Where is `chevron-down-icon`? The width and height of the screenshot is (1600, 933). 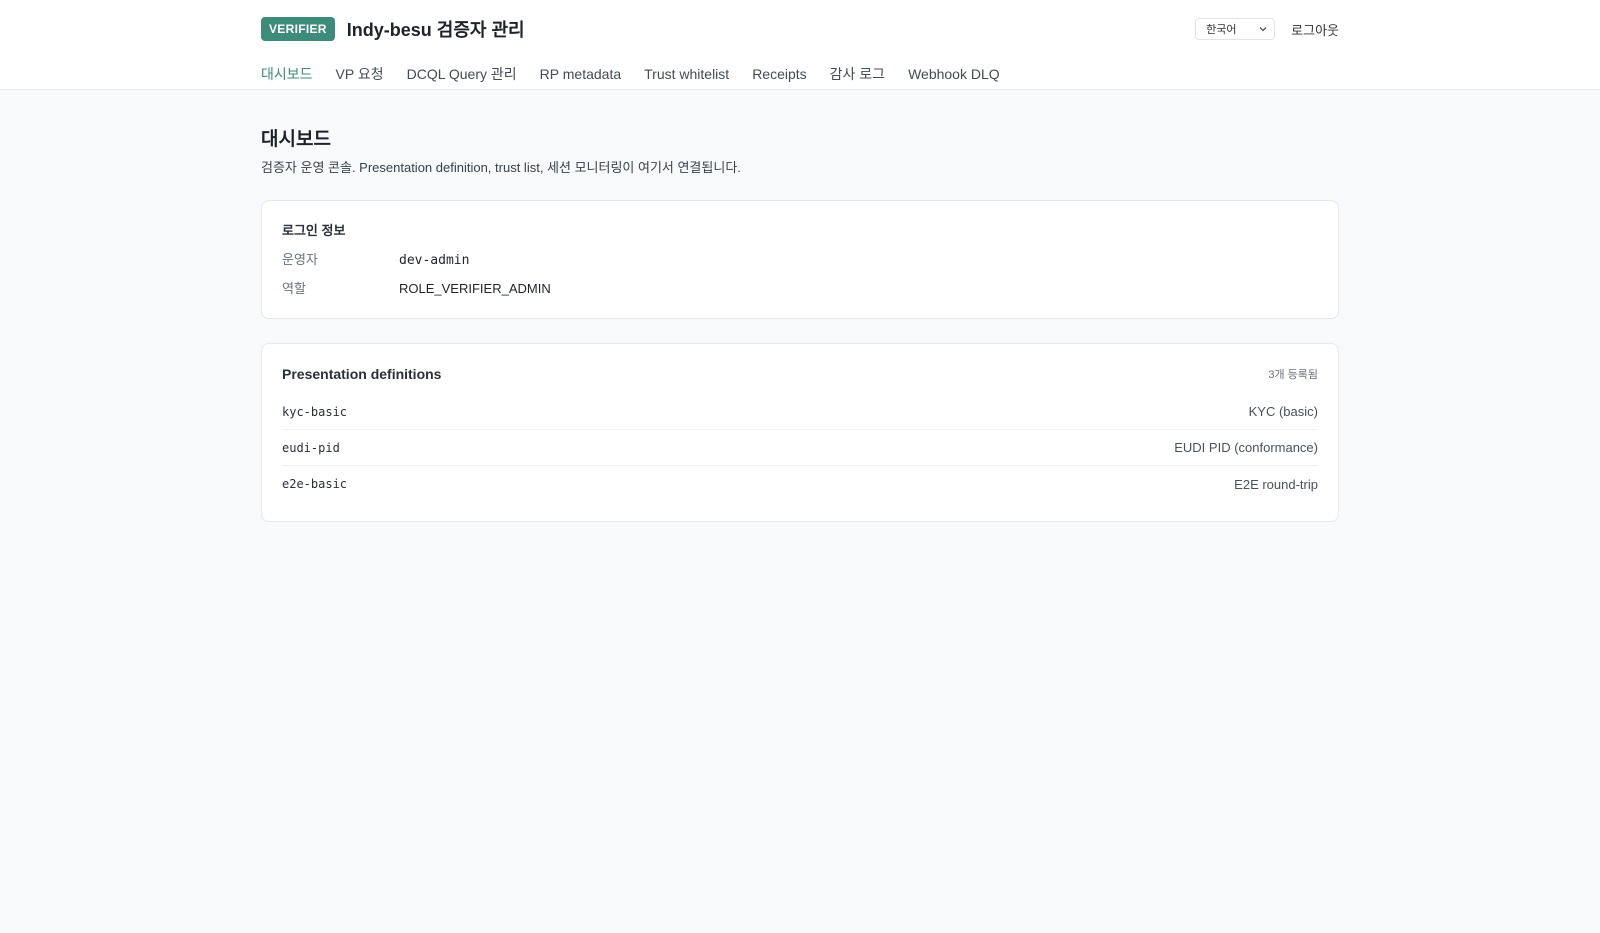 chevron-down-icon is located at coordinates (1263, 29).